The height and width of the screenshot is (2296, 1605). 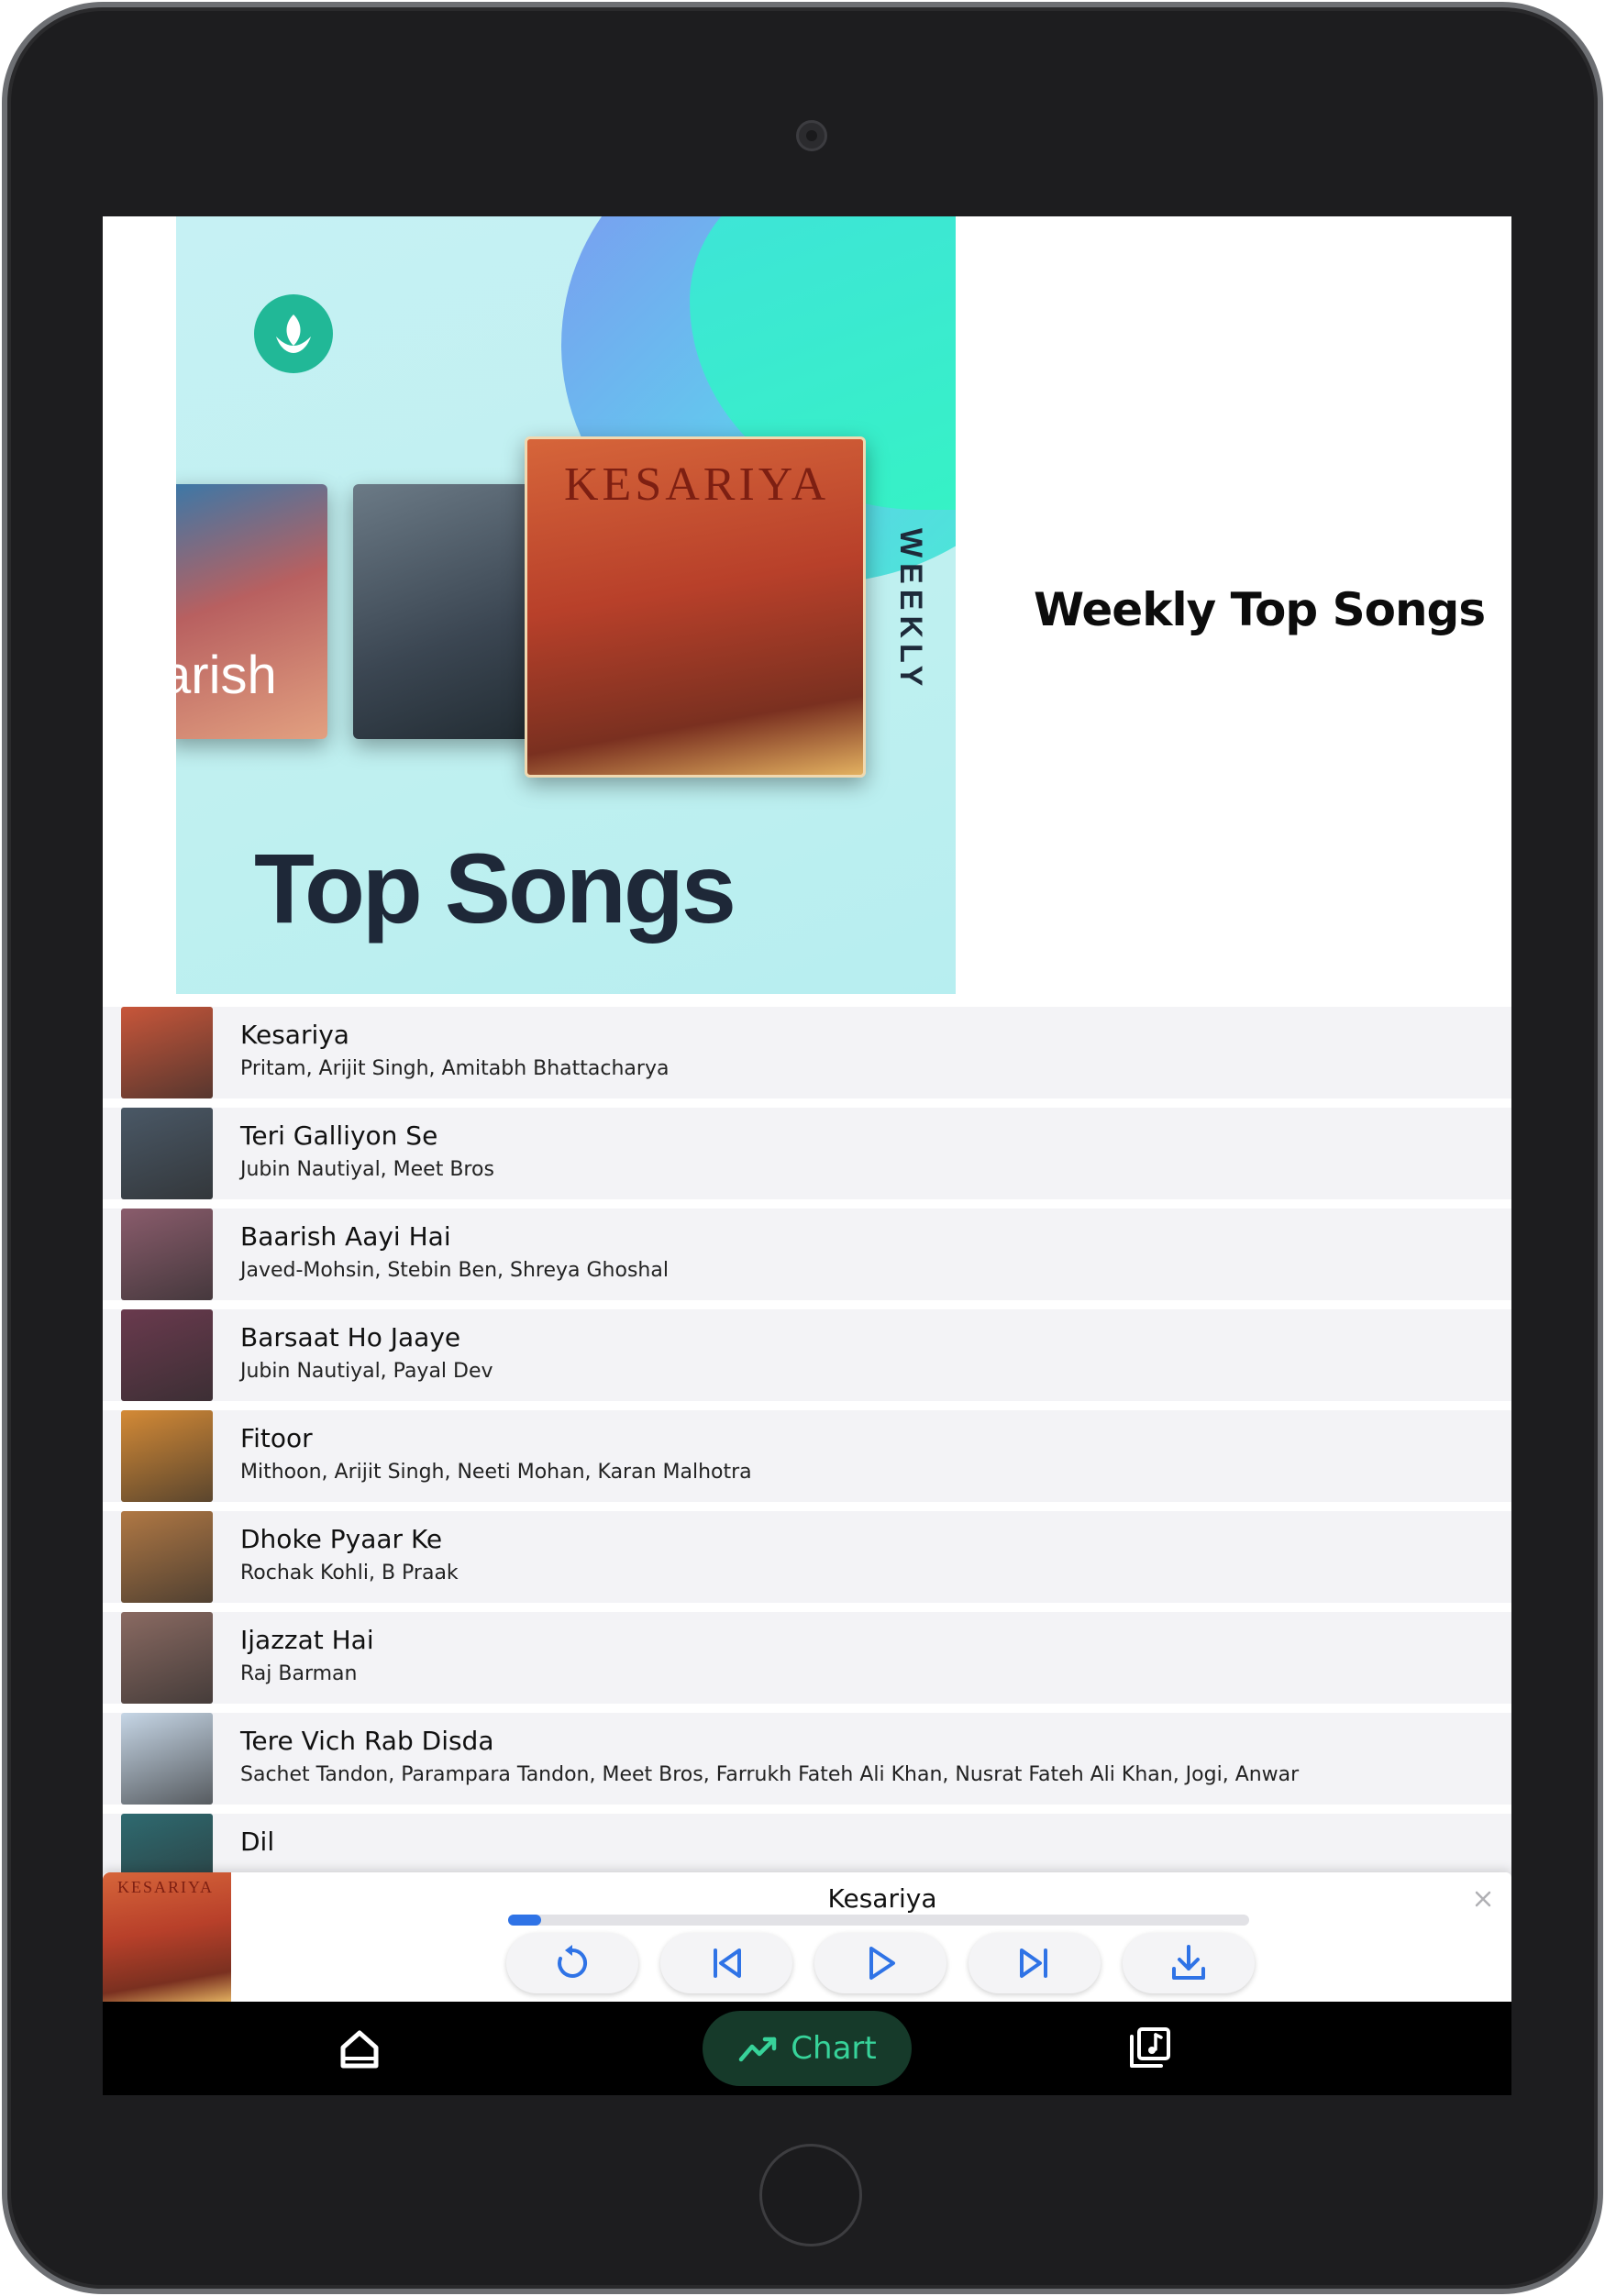 I want to click on progress-fill, so click(x=525, y=1920).